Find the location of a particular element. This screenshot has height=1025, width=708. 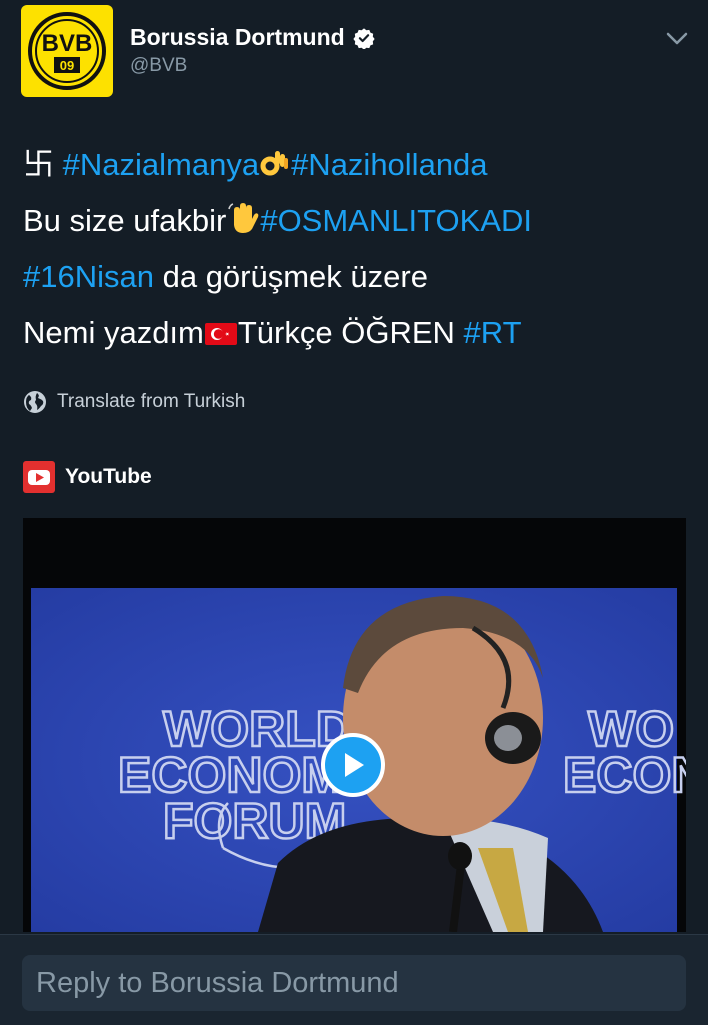

translate-link: Translate from Turkish is located at coordinates (134, 402).